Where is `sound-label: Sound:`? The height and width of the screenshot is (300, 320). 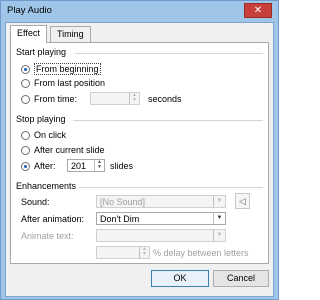 sound-label: Sound: is located at coordinates (35, 202).